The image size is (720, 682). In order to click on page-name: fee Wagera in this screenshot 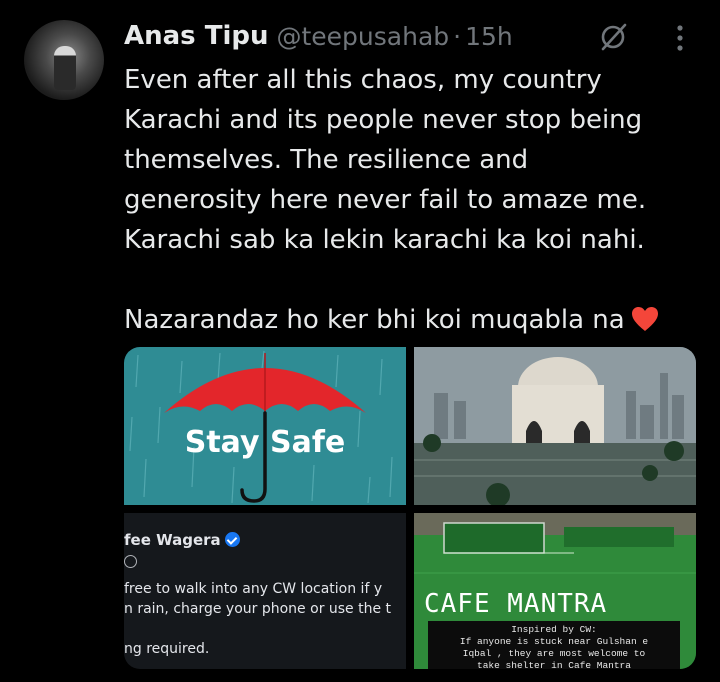, I will do `click(182, 540)`.